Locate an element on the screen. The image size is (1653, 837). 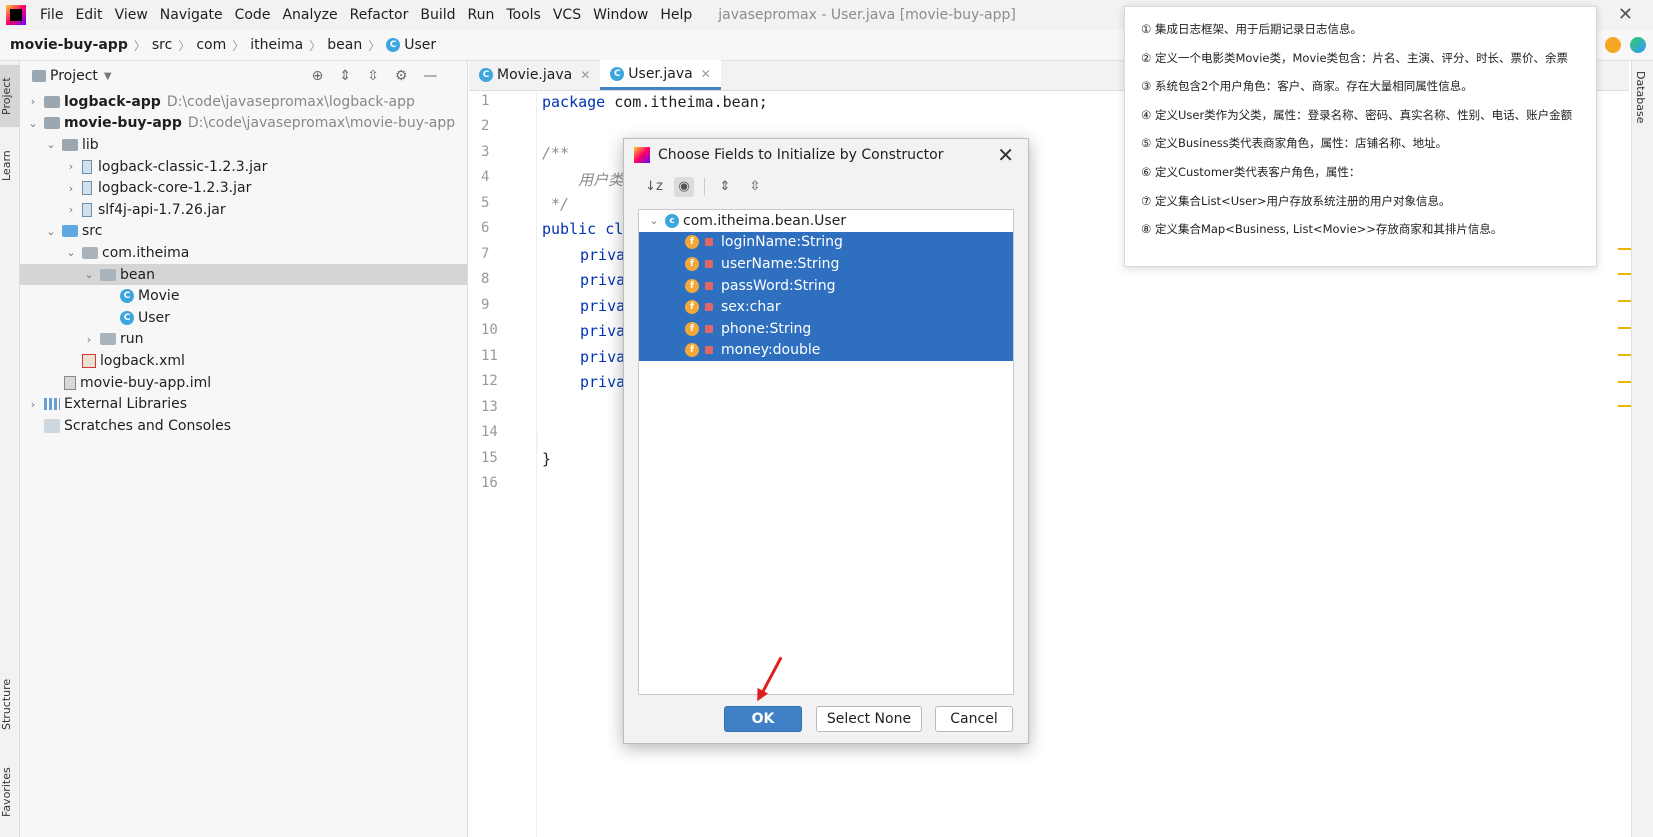
menu-refactor: Refactor is located at coordinates (379, 15).